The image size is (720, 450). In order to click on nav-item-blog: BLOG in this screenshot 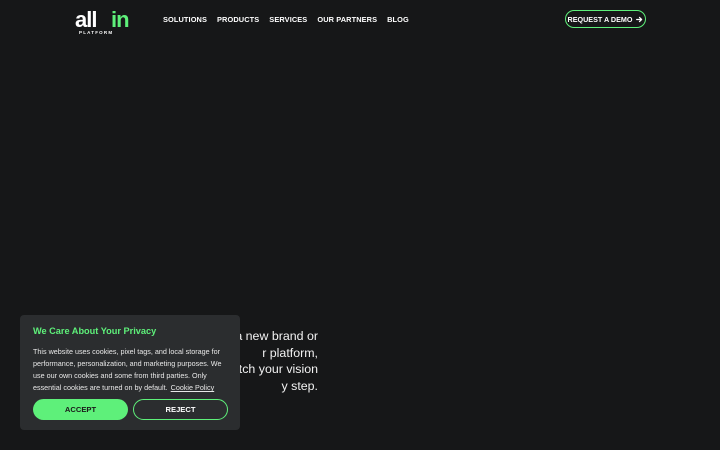, I will do `click(398, 19)`.